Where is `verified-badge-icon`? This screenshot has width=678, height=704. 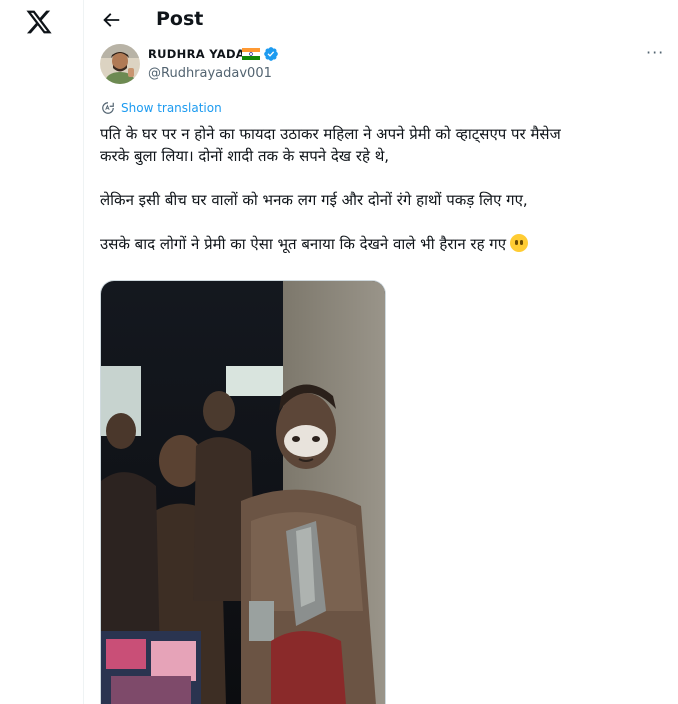 verified-badge-icon is located at coordinates (271, 54).